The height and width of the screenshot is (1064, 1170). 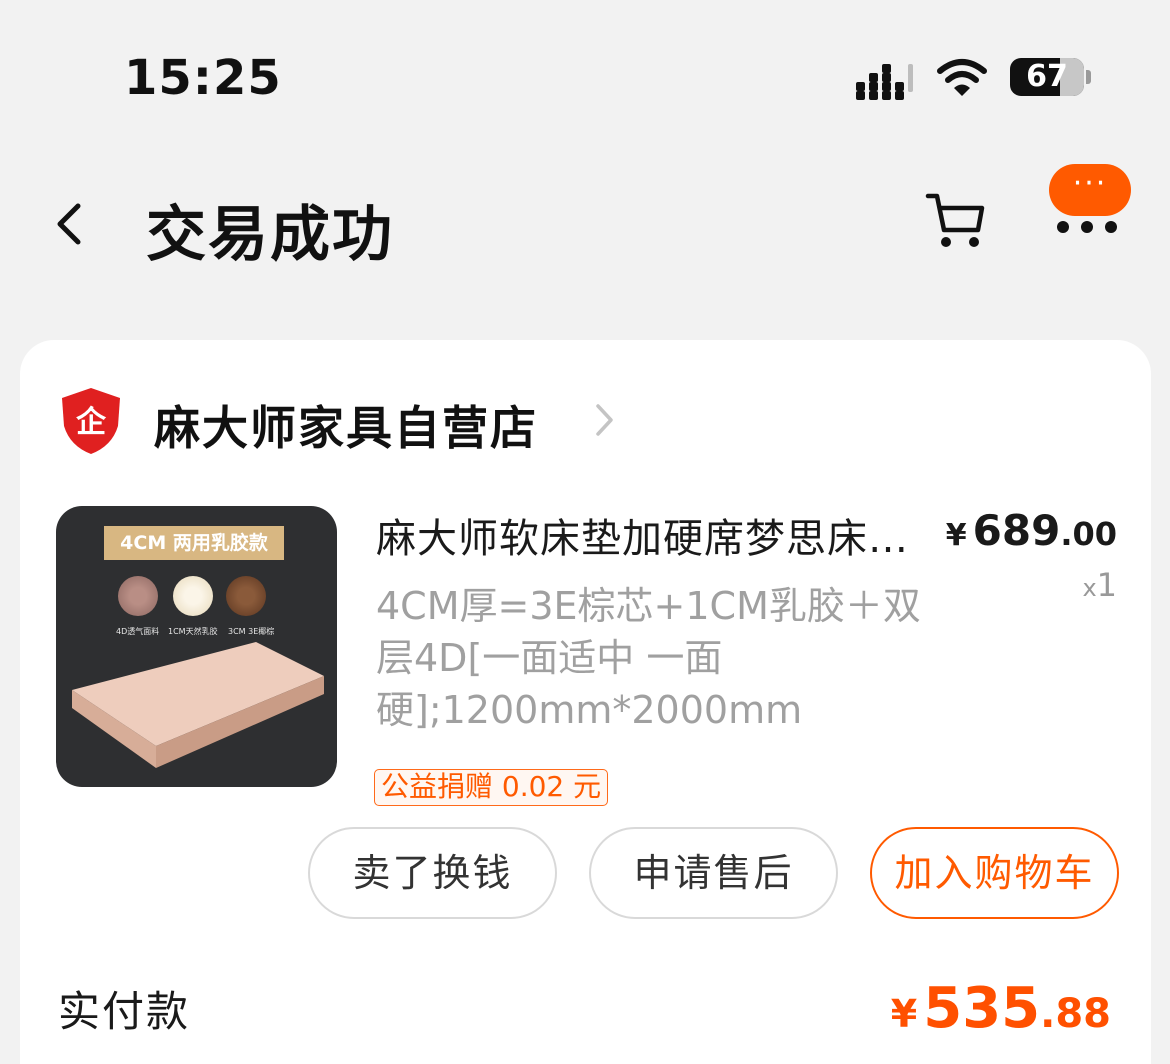 I want to click on quantity-value: 1, so click(x=1106, y=585).